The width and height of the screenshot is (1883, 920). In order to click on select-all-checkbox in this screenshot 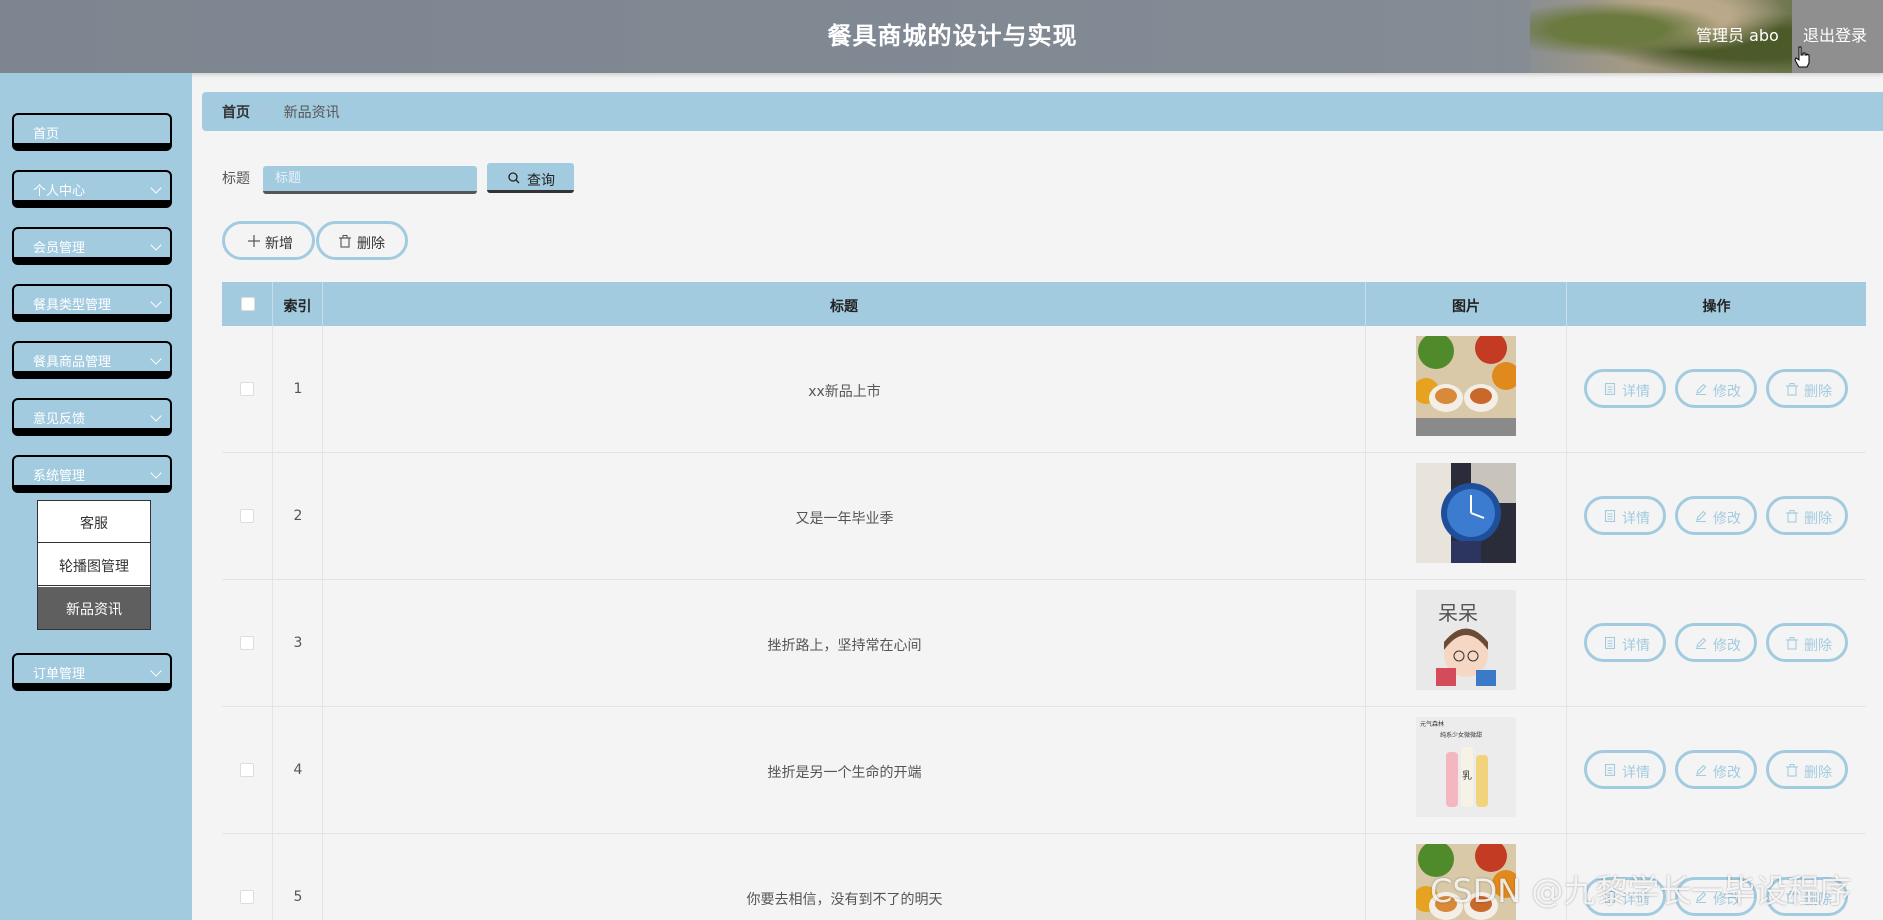, I will do `click(248, 304)`.